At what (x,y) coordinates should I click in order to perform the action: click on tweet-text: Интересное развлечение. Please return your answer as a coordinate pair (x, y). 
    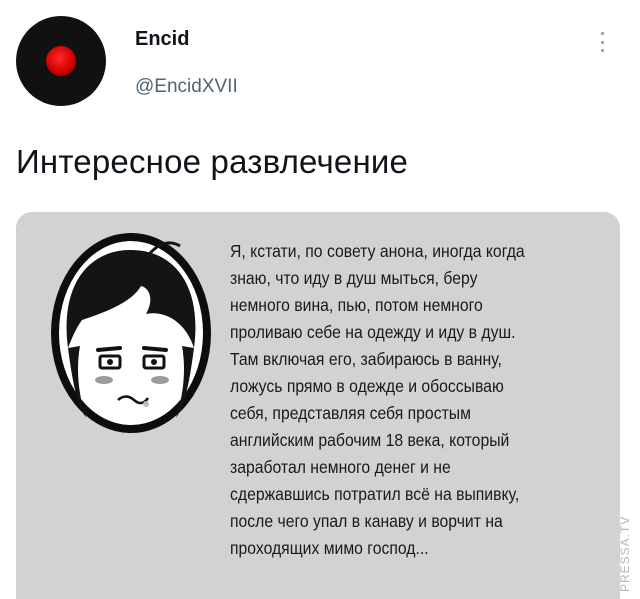
    Looking at the image, I should click on (212, 161).